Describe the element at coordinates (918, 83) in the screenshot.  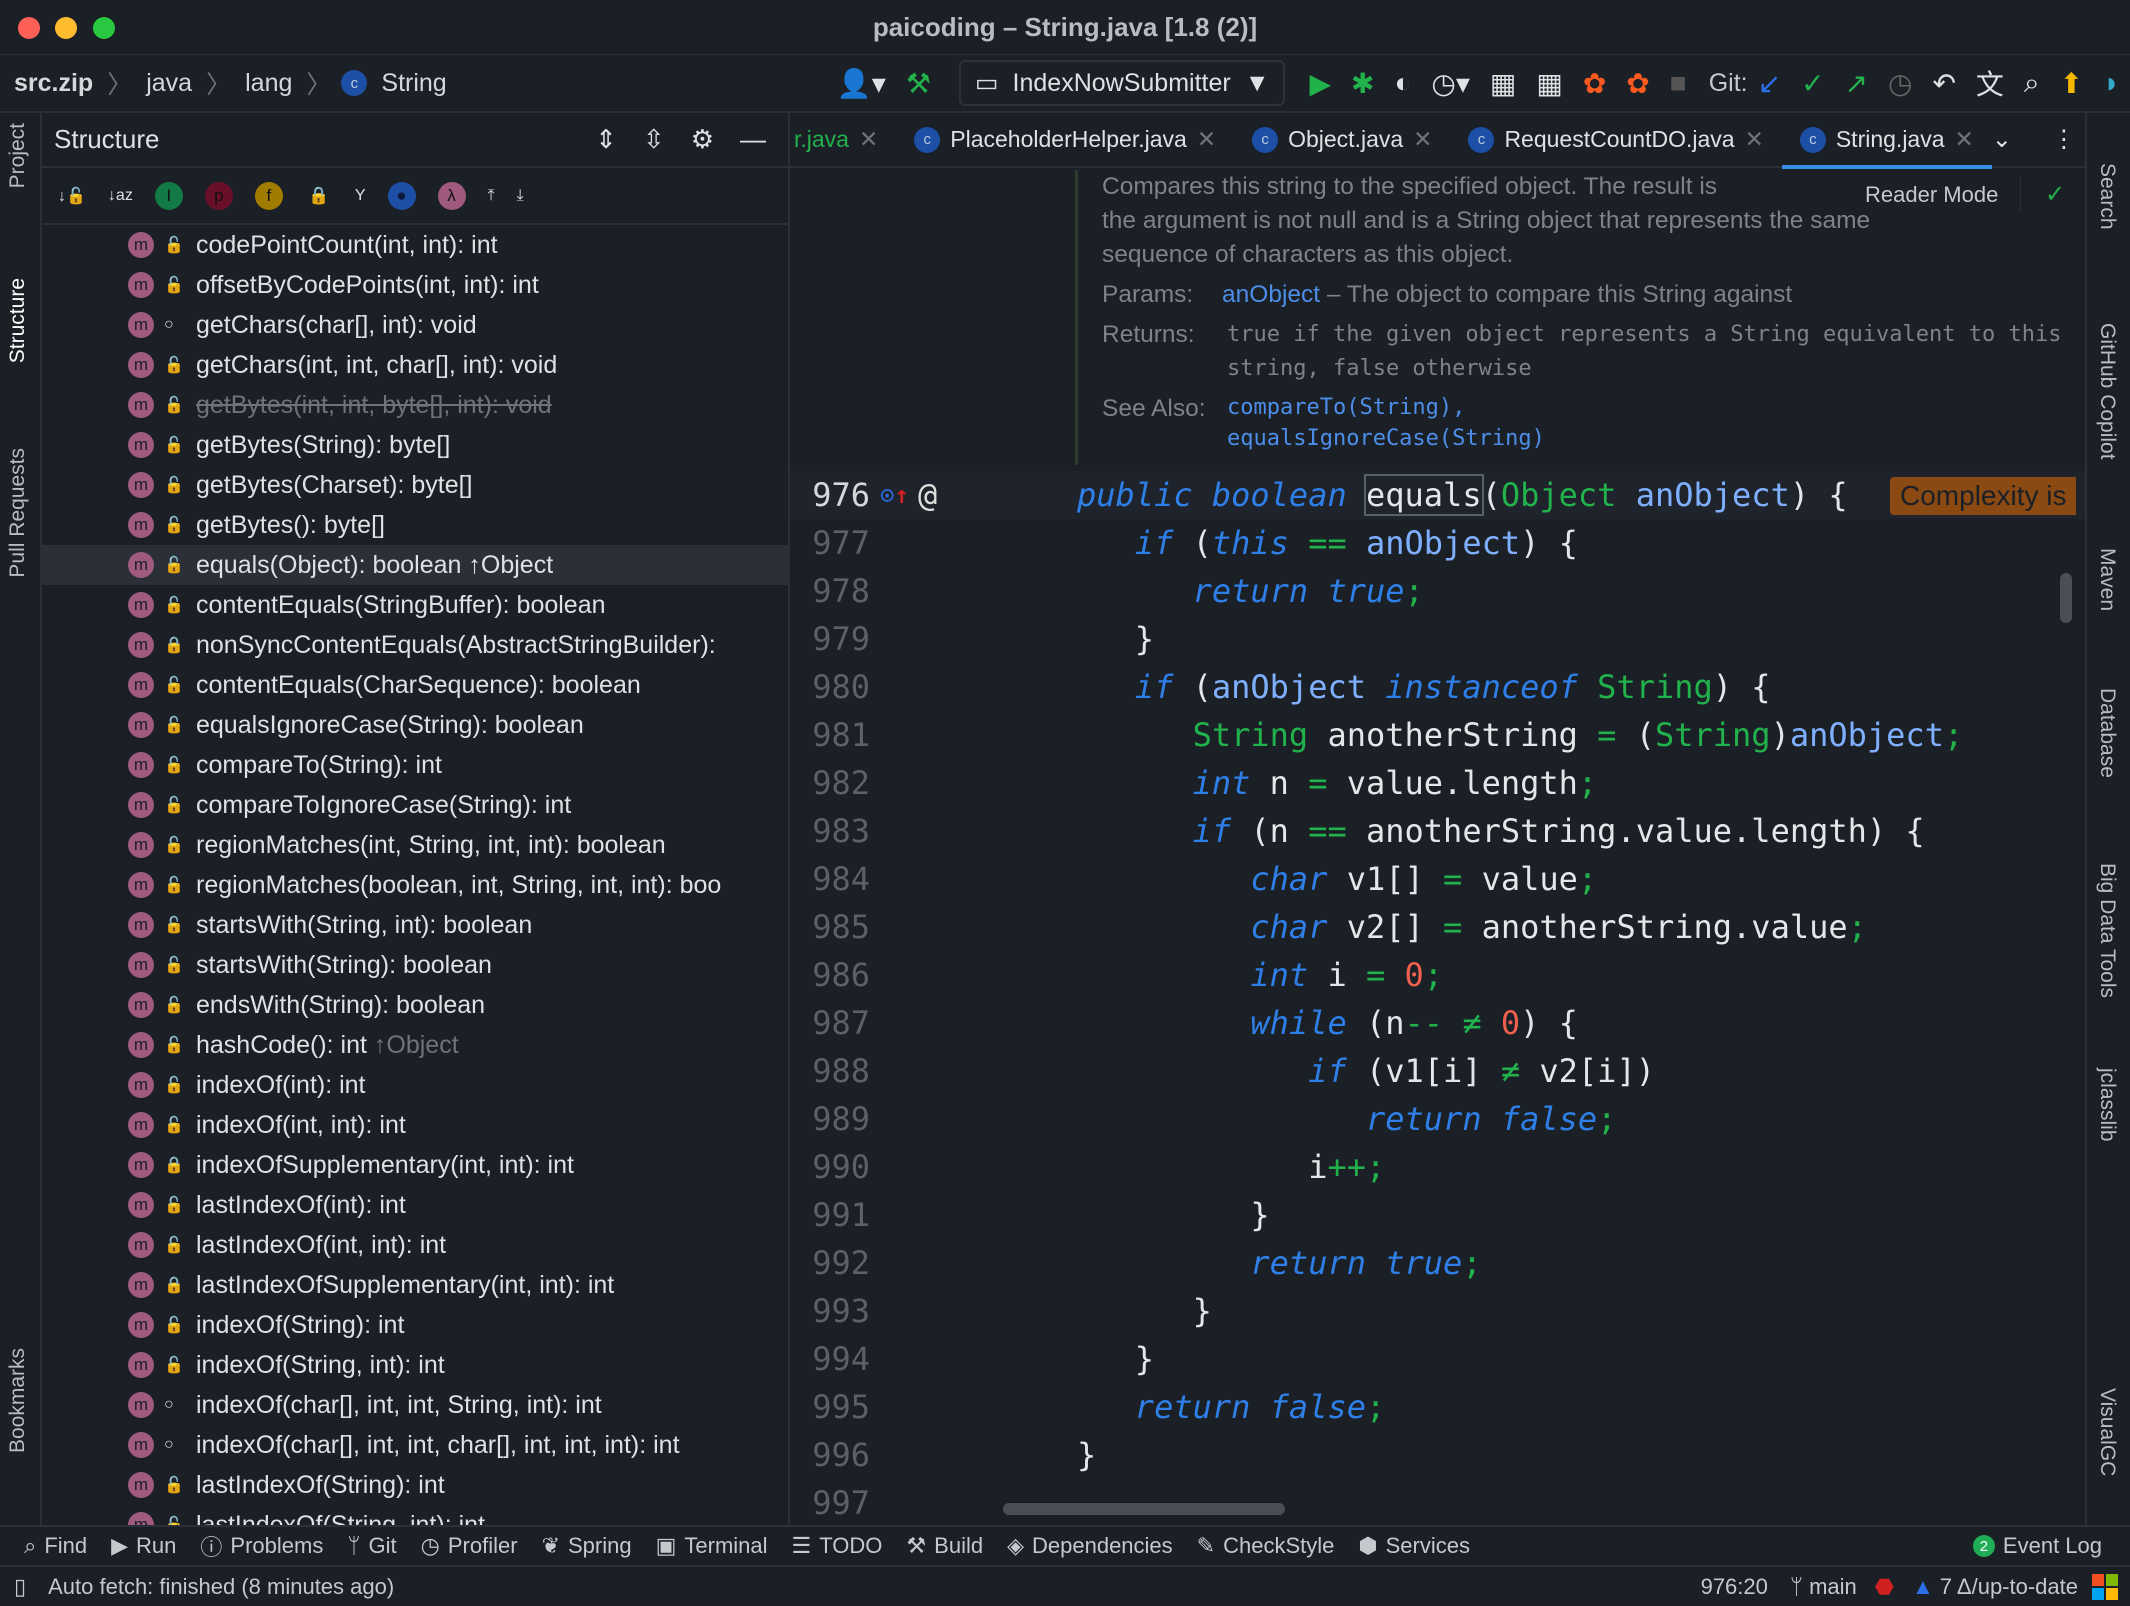
I see `build-hammer-icon: ⚒` at that location.